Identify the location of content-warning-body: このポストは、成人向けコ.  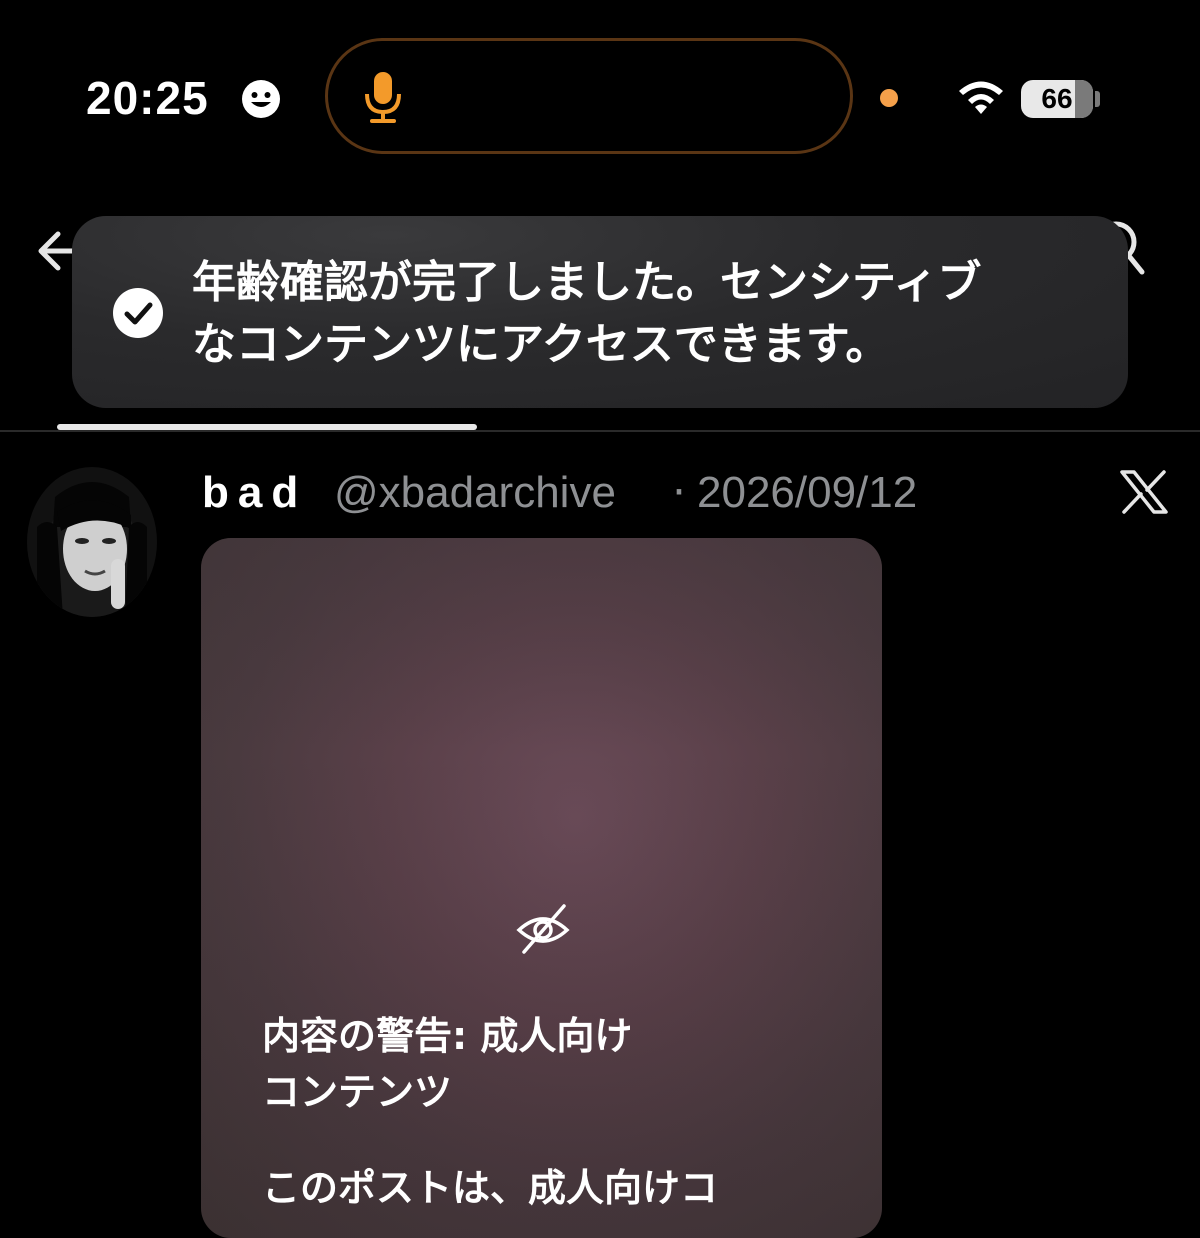
(490, 1188).